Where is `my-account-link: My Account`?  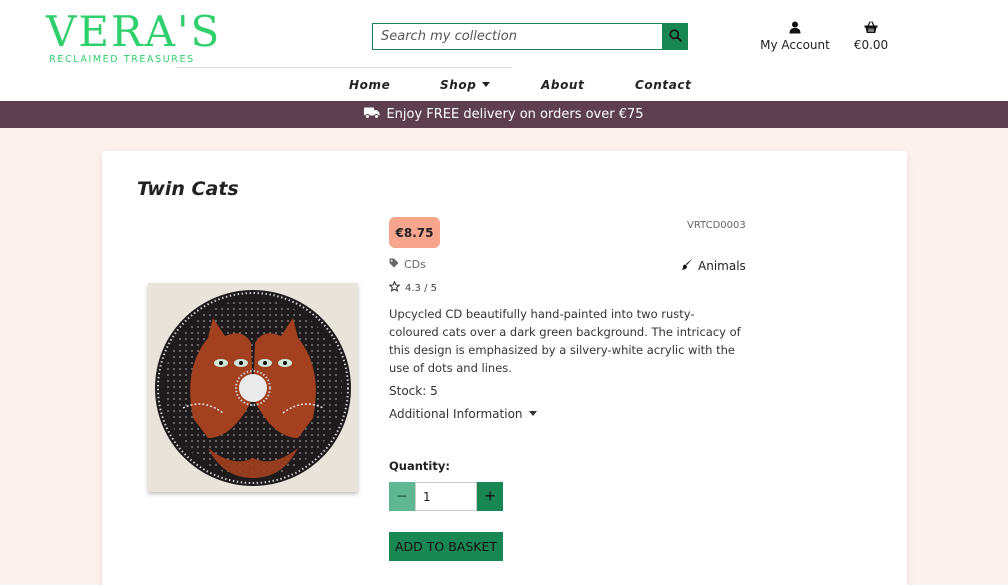
my-account-link: My Account is located at coordinates (795, 35).